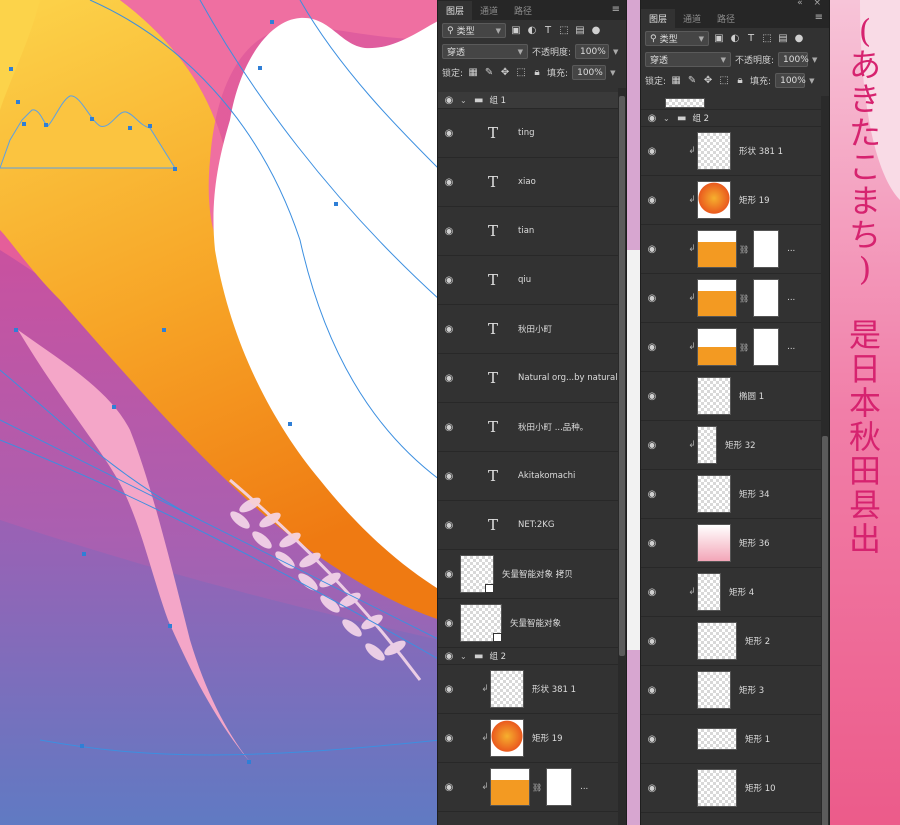  What do you see at coordinates (731, 396) in the screenshot?
I see `layer-ellipse-1: ◉ 椭圆 1` at bounding box center [731, 396].